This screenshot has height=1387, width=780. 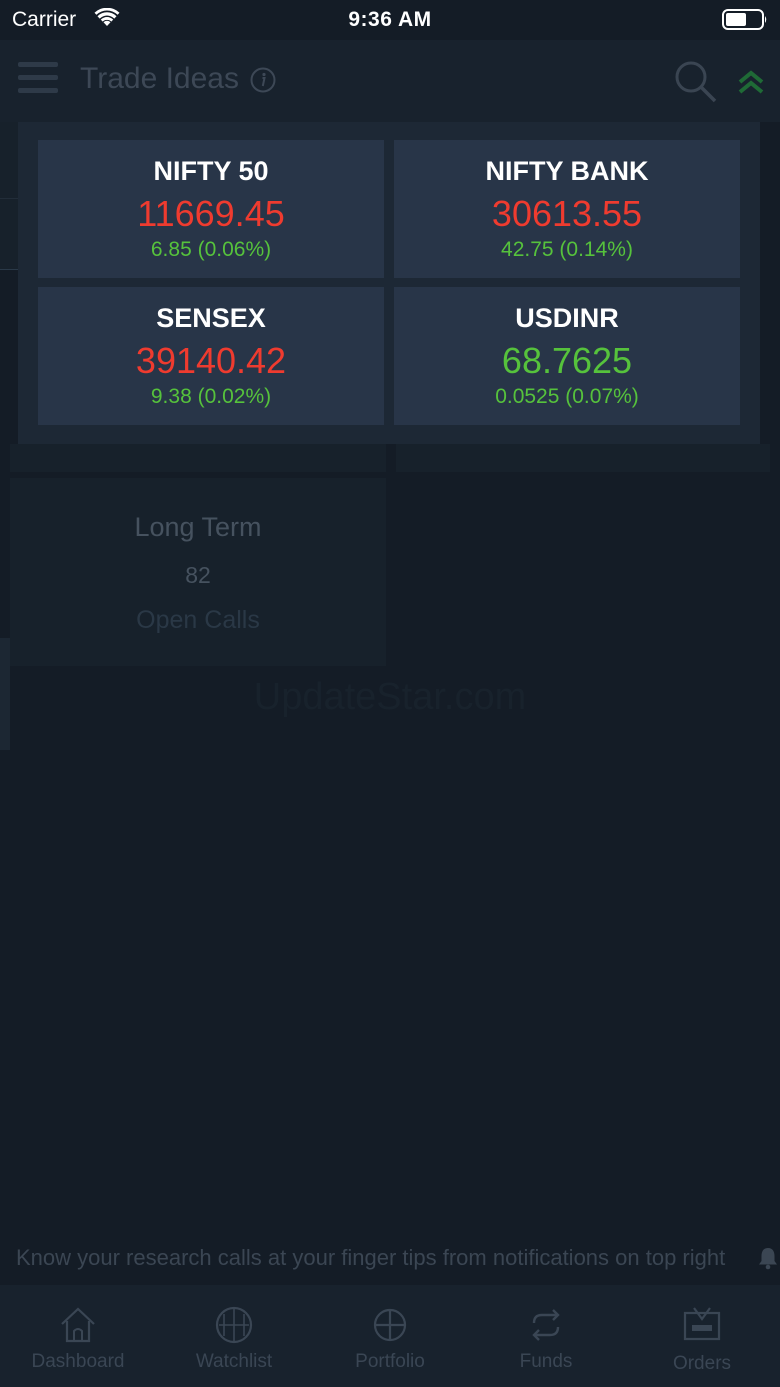 What do you see at coordinates (211, 249) in the screenshot?
I see `index-change: 6.85 (0.06%)` at bounding box center [211, 249].